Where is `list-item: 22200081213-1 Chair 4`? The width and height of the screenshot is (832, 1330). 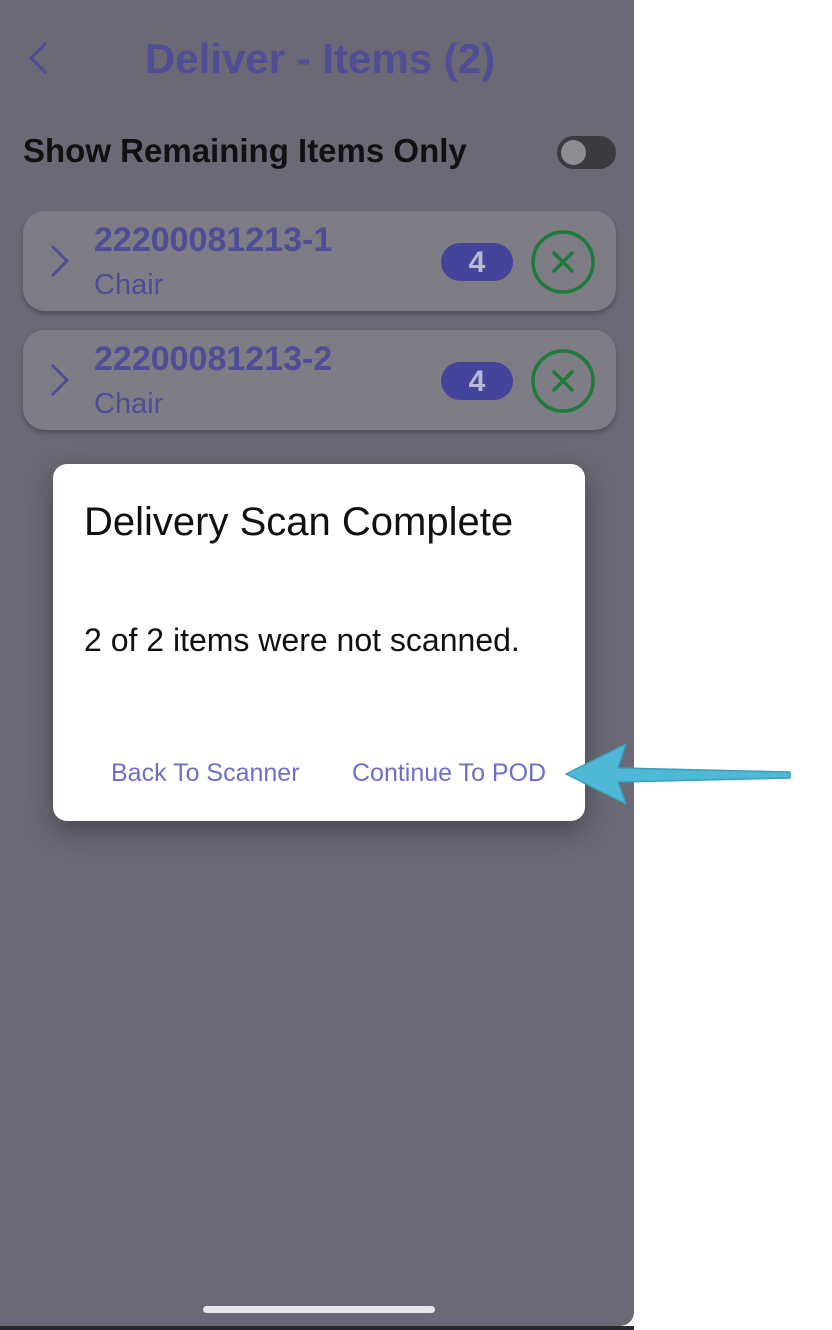
list-item: 22200081213-1 Chair 4 is located at coordinates (319, 261).